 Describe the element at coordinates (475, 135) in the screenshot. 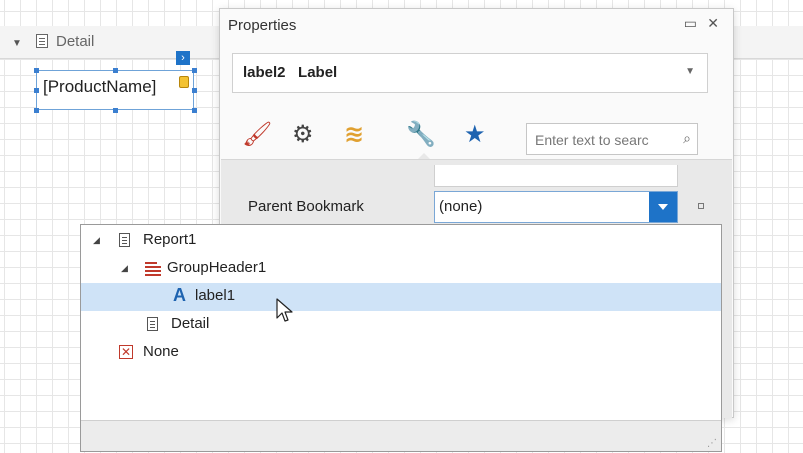

I see `star-icon: ★` at that location.